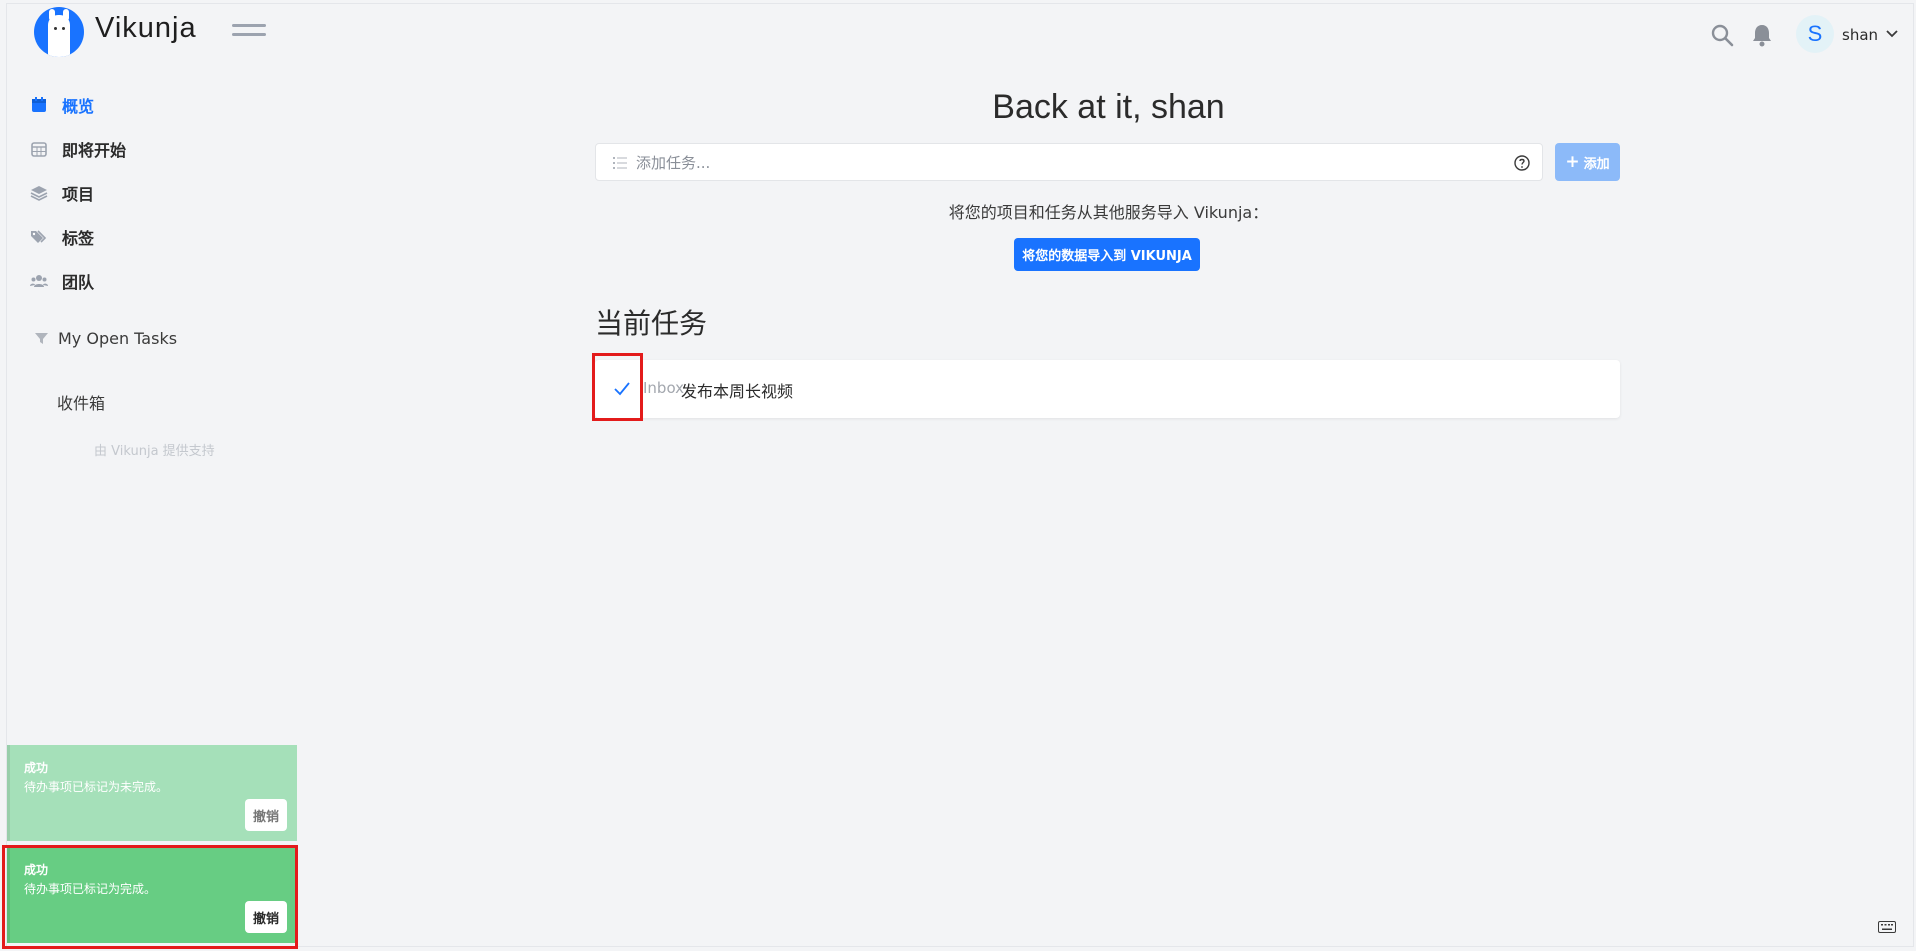 This screenshot has height=951, width=1916. I want to click on sidebar-item-upcoming: 即将开始, so click(78, 149).